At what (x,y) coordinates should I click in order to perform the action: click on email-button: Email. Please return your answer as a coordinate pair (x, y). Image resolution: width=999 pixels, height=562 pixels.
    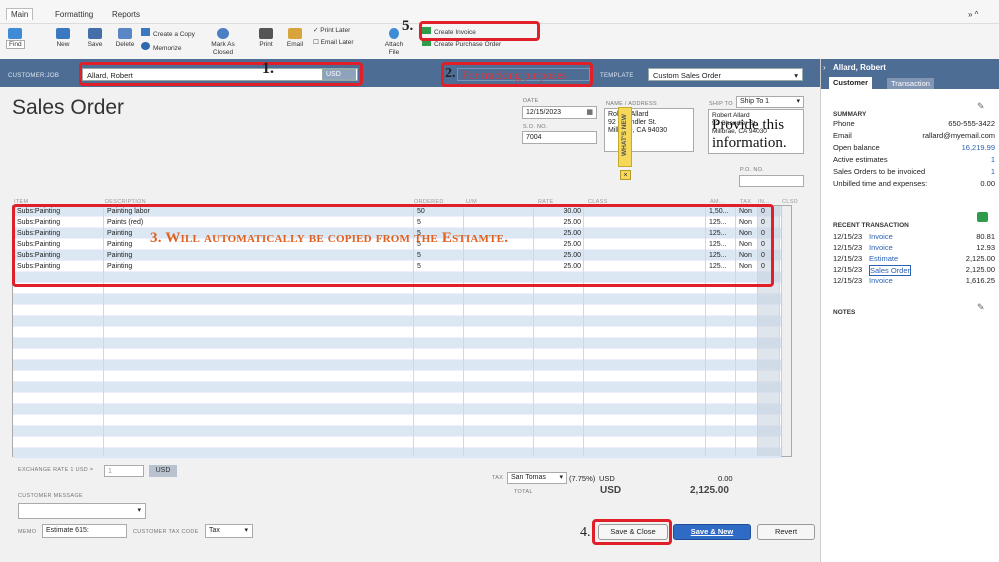
    Looking at the image, I should click on (295, 38).